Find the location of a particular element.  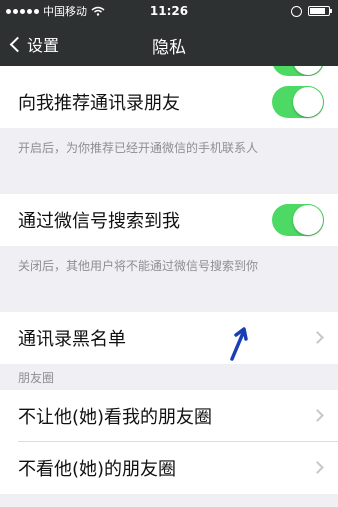

hide-my-moments-label: 不让他(她)看我的朋友圈 is located at coordinates (115, 417).